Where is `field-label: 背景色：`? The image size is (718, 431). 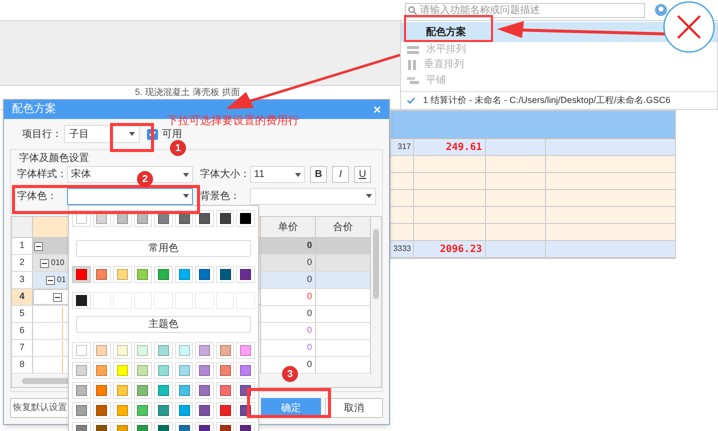 field-label: 背景色： is located at coordinates (220, 197).